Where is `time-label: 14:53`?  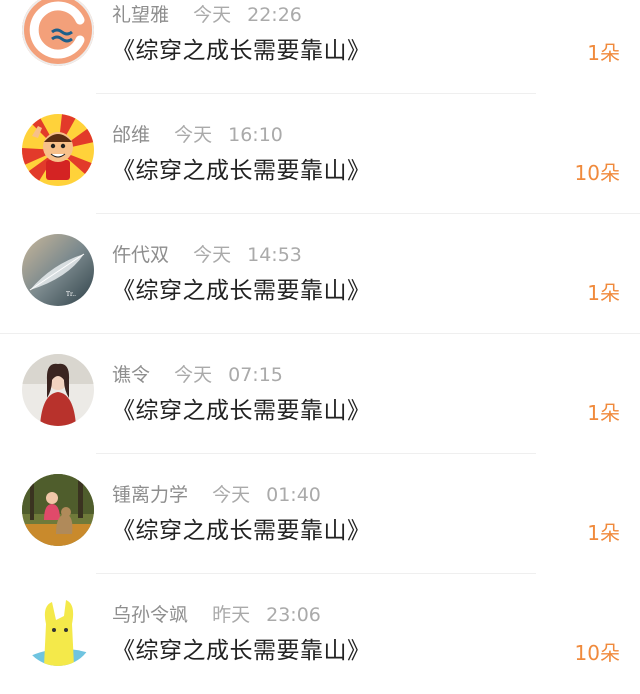
time-label: 14:53 is located at coordinates (274, 255).